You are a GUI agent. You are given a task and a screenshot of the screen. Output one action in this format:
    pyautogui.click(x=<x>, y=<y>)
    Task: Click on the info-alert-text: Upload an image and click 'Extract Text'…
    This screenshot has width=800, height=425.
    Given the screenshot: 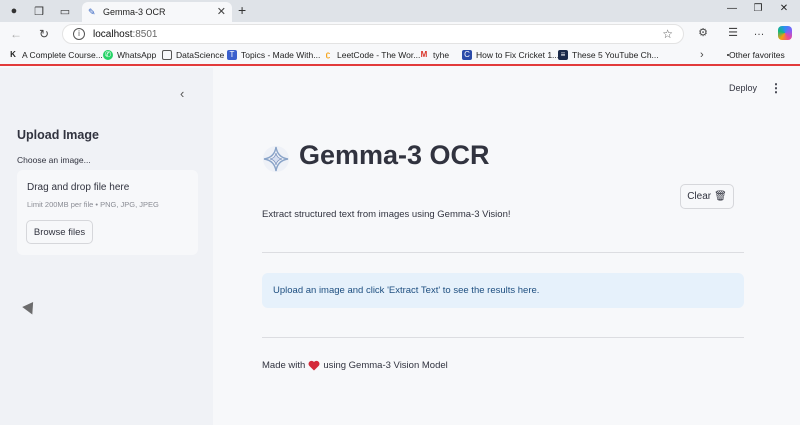 What is the action you would take?
    pyautogui.click(x=406, y=290)
    